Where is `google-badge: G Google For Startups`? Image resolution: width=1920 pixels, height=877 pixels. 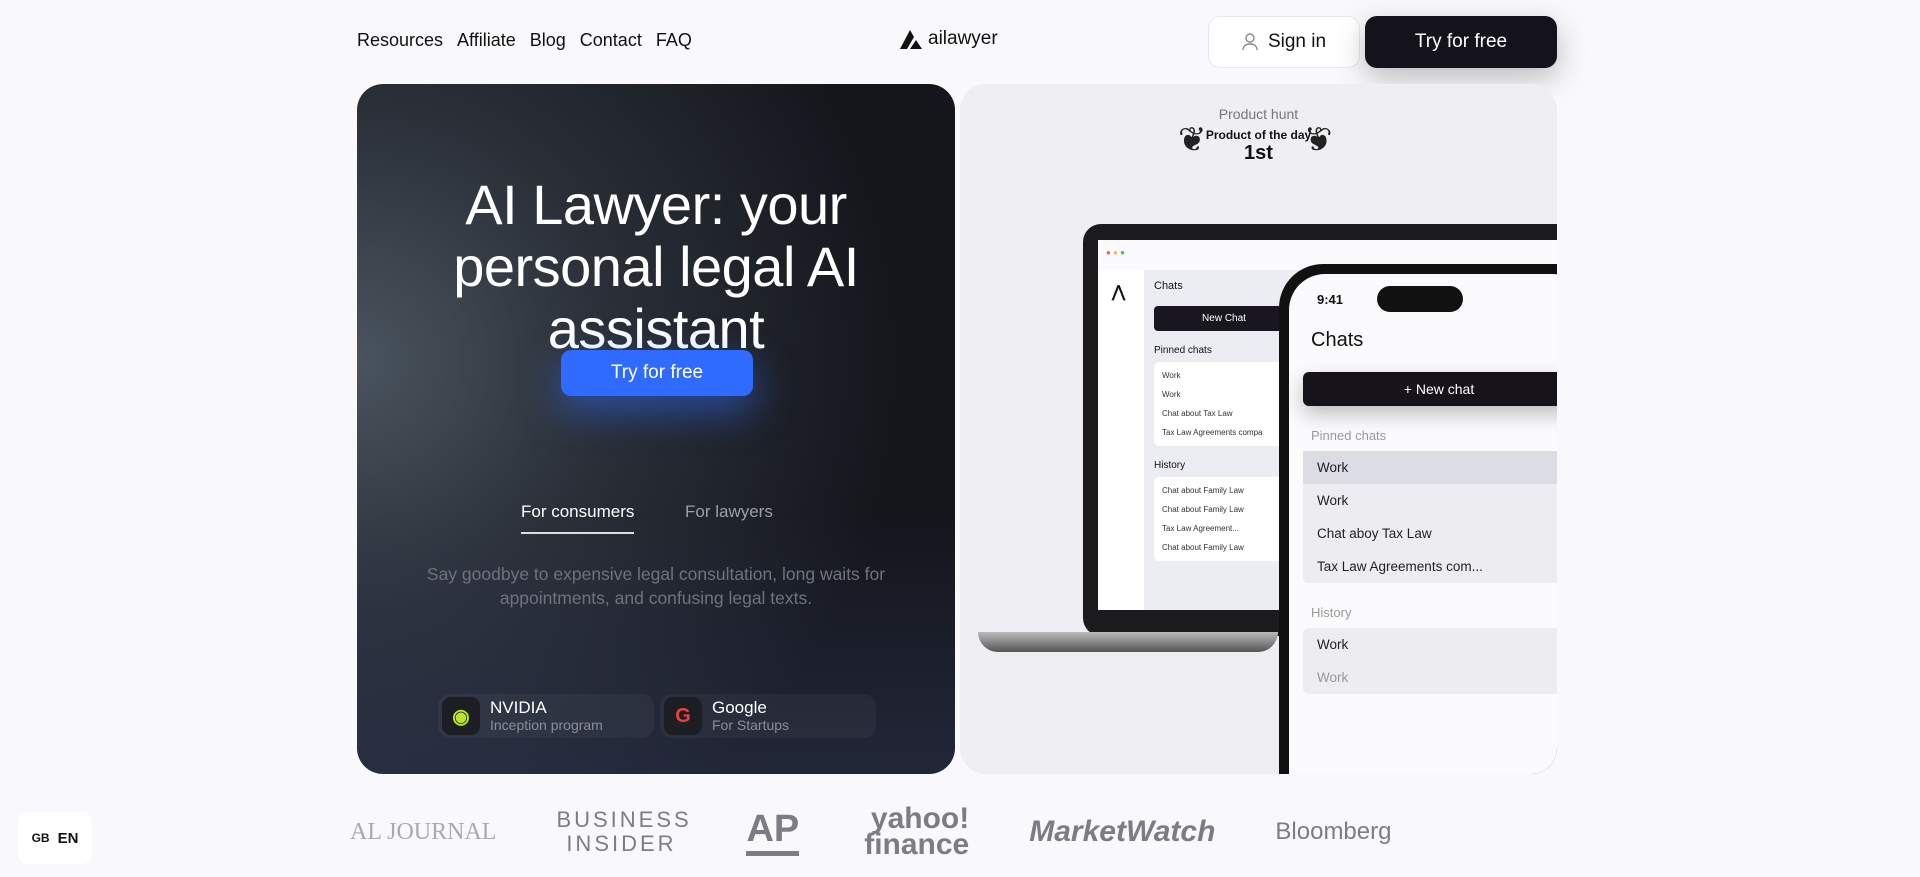 google-badge: G Google For Startups is located at coordinates (768, 716).